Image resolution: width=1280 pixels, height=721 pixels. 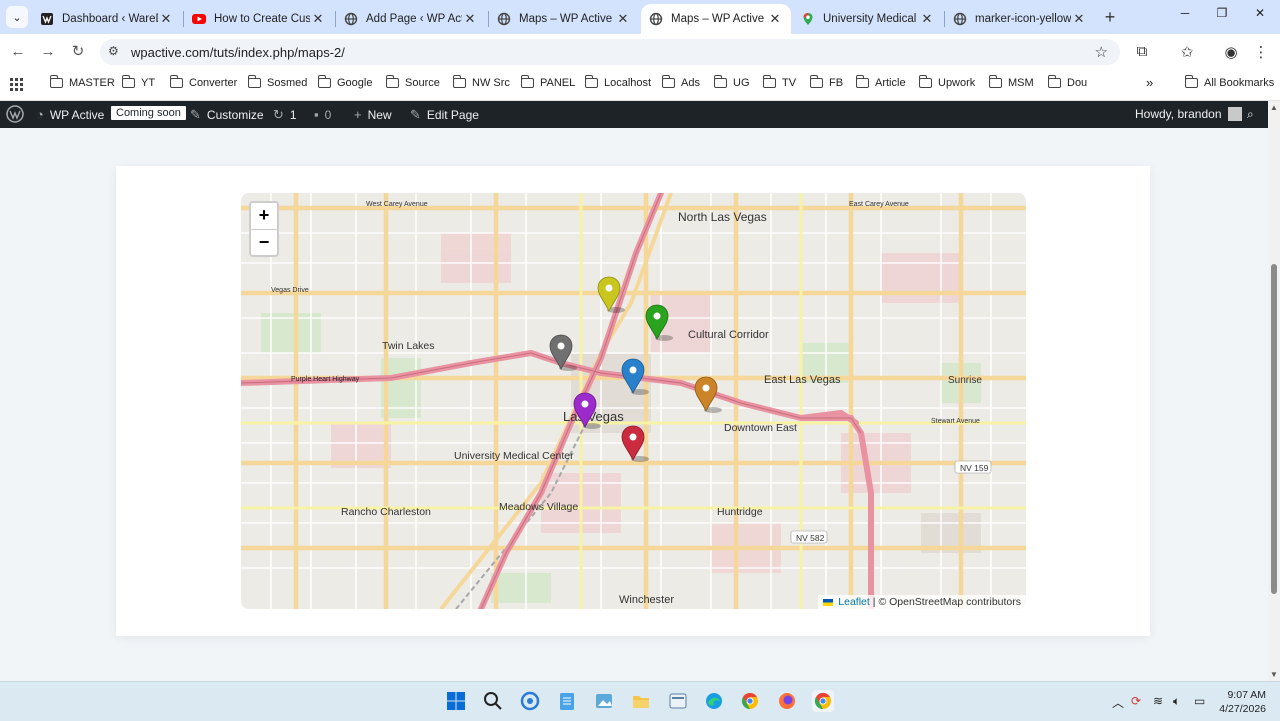 I want to click on chrome-icon, so click(x=750, y=701).